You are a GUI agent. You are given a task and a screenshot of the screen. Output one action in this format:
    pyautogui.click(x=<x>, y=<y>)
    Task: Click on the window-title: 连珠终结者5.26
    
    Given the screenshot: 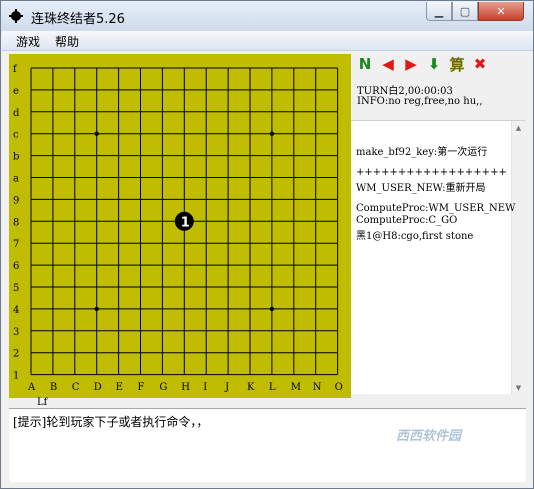 What is the action you would take?
    pyautogui.click(x=78, y=19)
    